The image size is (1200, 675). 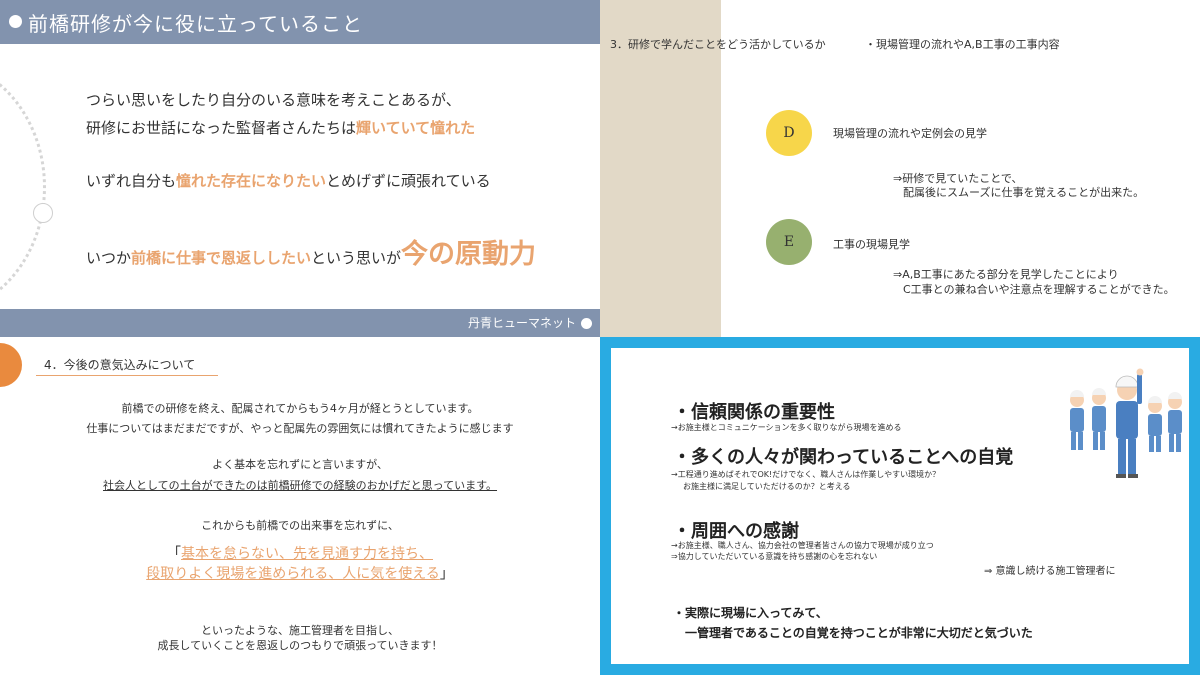 What do you see at coordinates (910, 133) in the screenshot?
I see `item-d-title: 現場管理の流れや定例会の見学` at bounding box center [910, 133].